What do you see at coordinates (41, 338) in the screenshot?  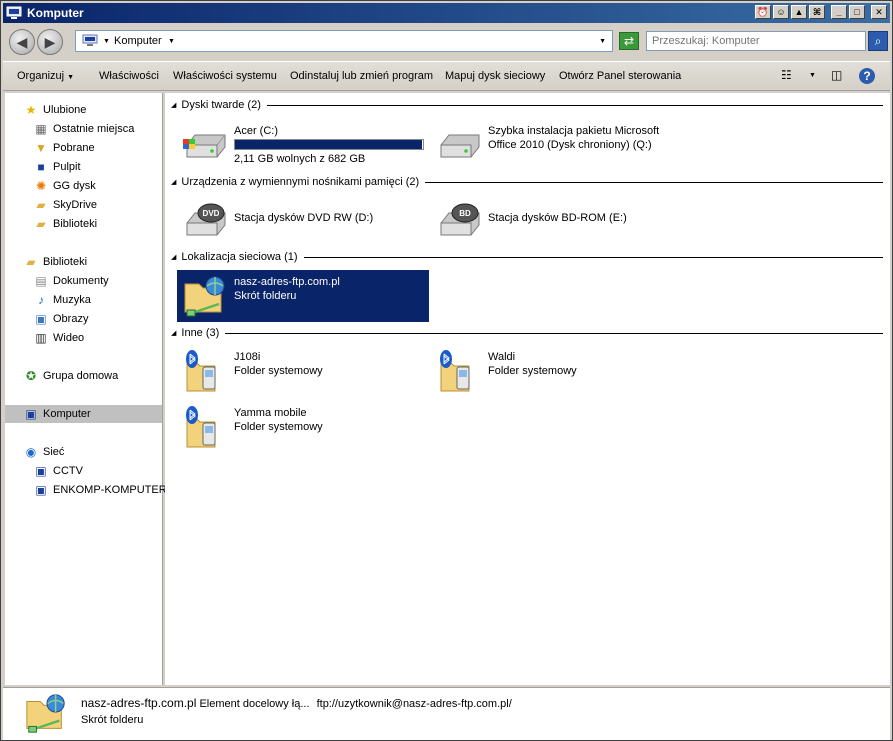 I see `film-icon: ▥` at bounding box center [41, 338].